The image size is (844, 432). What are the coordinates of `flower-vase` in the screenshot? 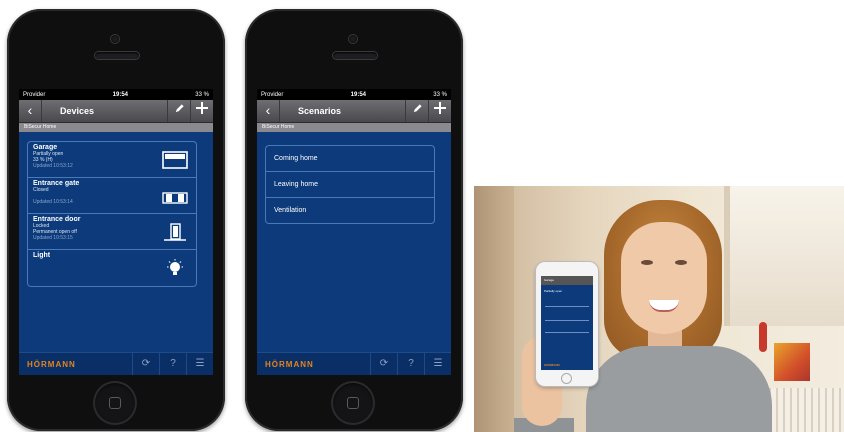 It's located at (763, 337).